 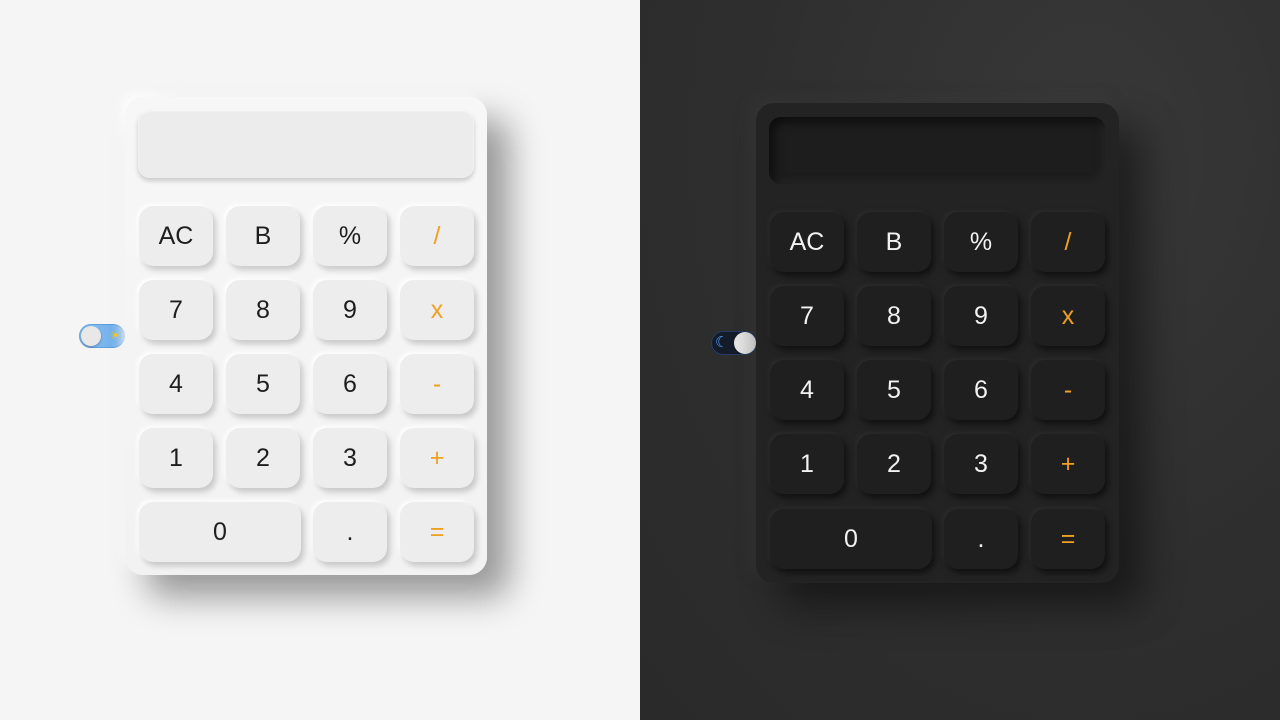 I want to click on theme-toggle-dark: ☾, so click(x=734, y=343).